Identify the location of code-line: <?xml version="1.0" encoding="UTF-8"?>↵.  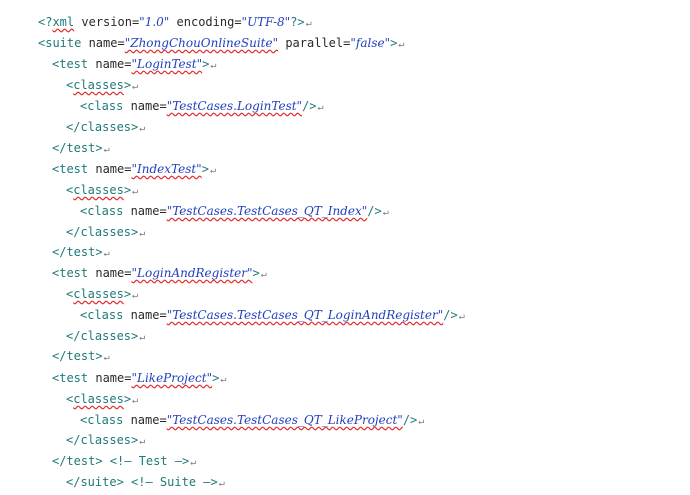
(175, 22).